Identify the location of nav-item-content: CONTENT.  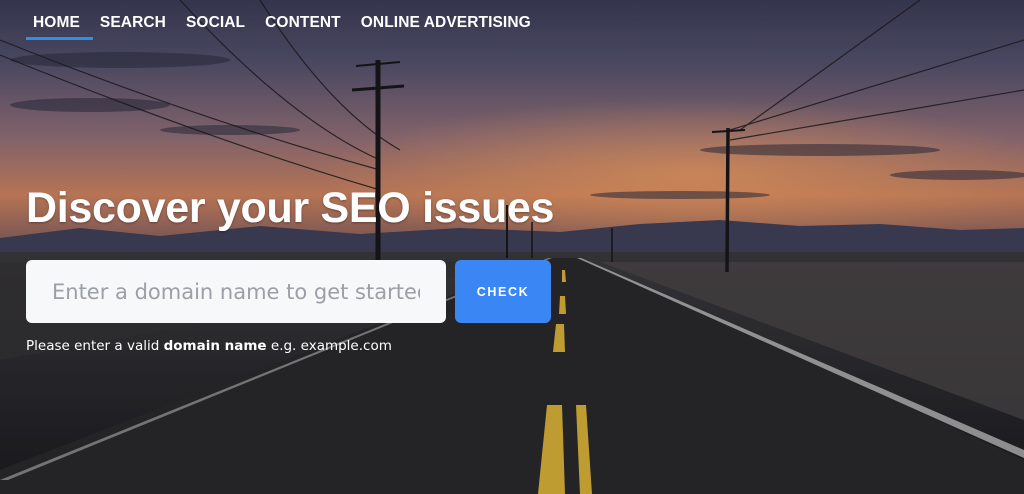
(306, 22).